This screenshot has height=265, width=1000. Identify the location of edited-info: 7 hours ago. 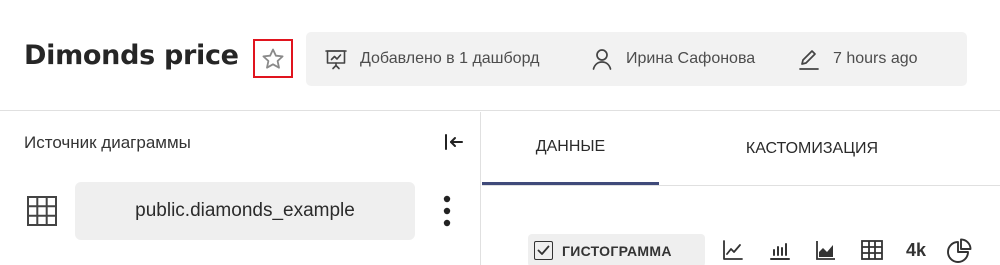
(857, 59).